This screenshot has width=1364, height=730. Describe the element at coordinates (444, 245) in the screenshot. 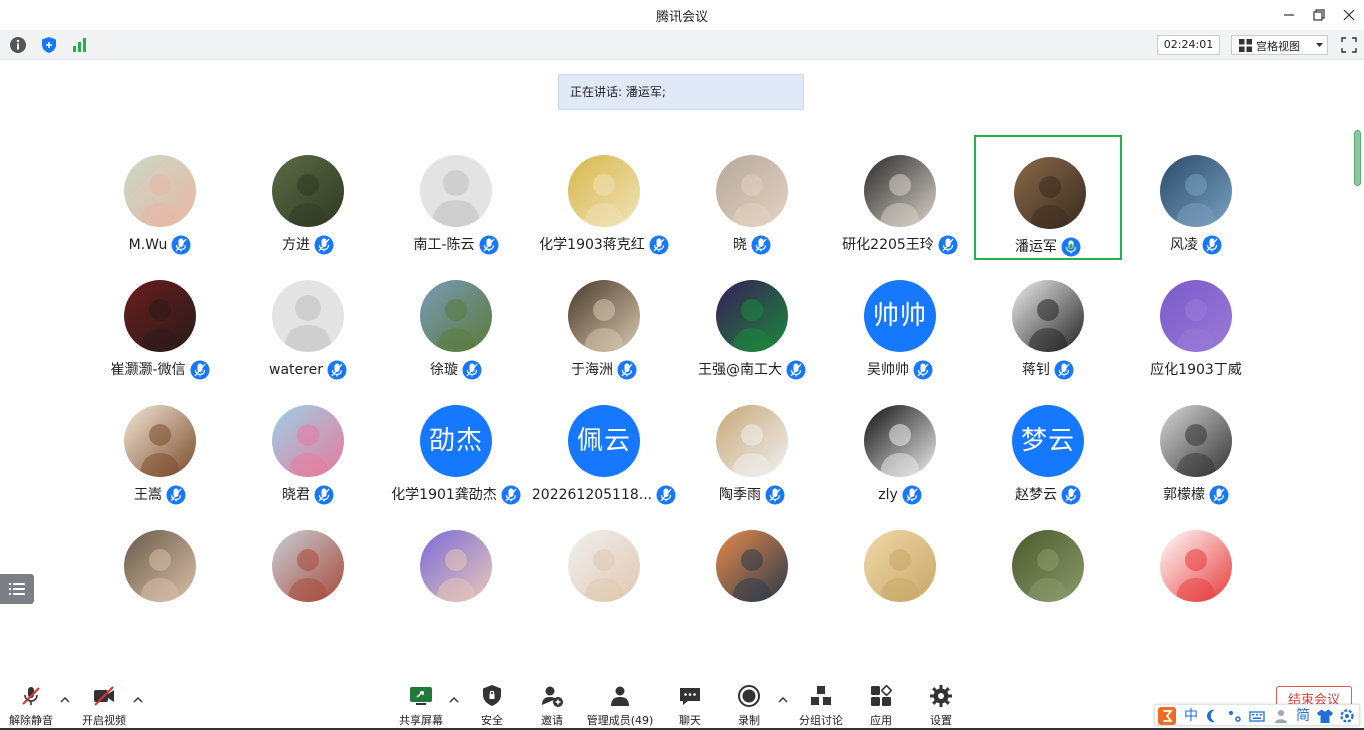

I see `participant-name: 南工-陈云` at that location.